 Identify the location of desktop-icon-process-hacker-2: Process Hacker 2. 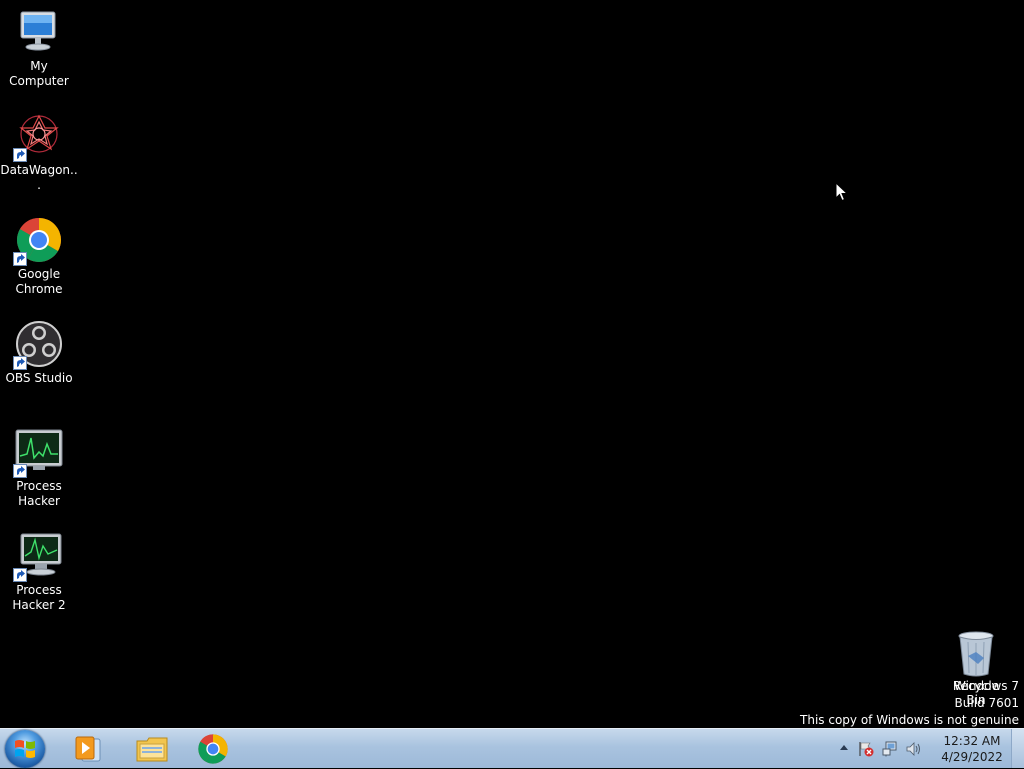
(39, 572).